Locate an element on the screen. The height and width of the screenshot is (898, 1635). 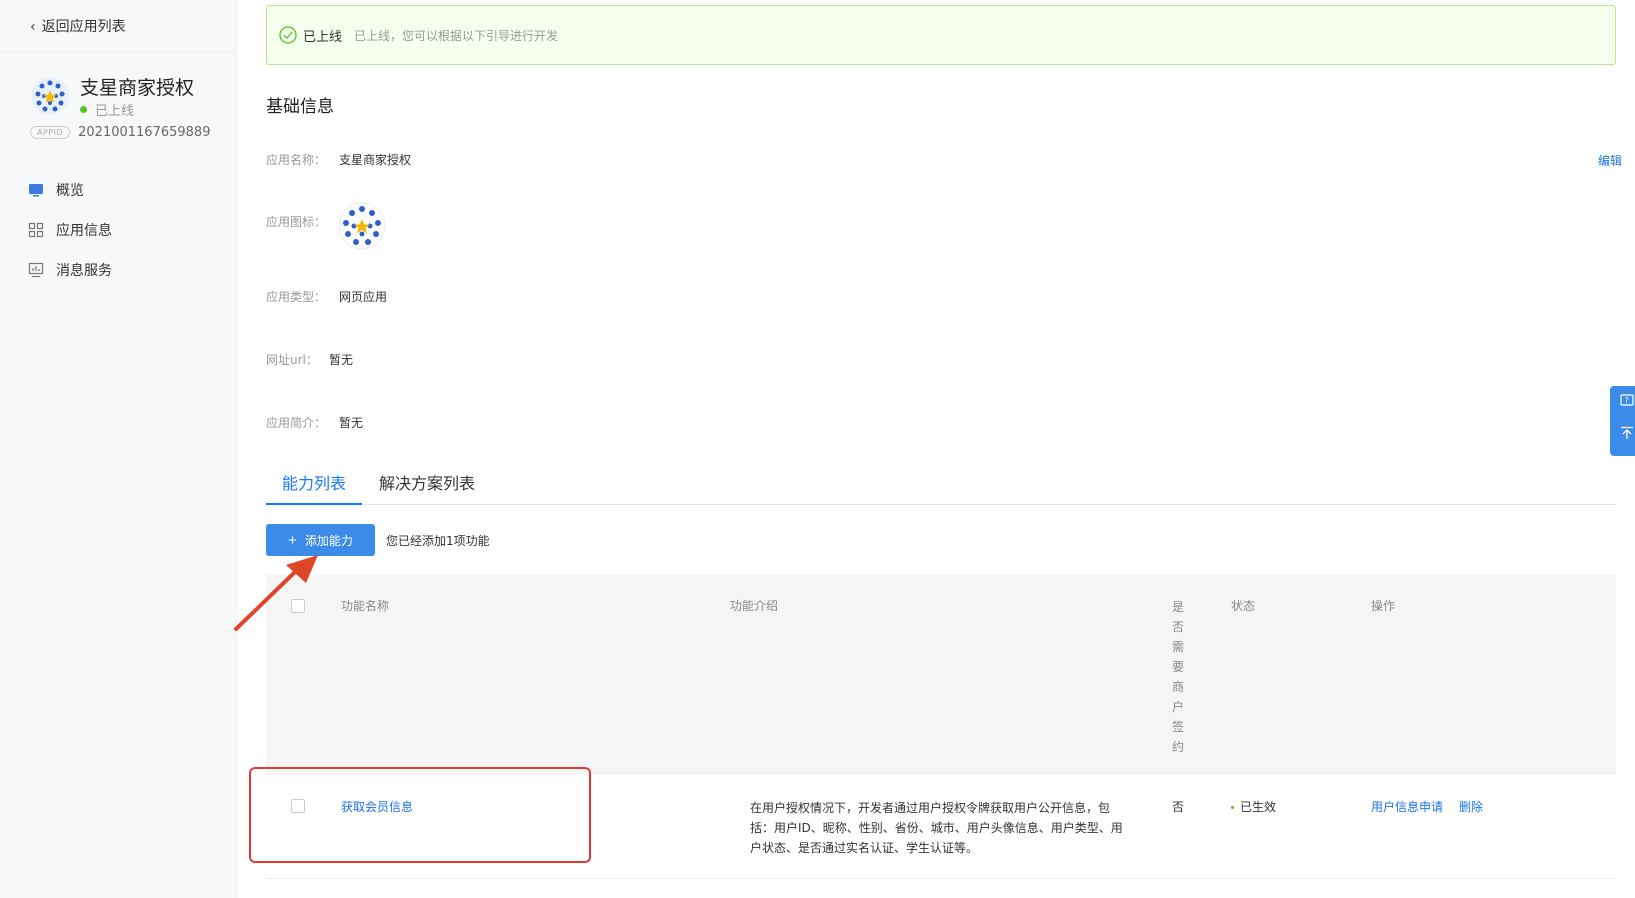
plus-icon: + is located at coordinates (292, 540).